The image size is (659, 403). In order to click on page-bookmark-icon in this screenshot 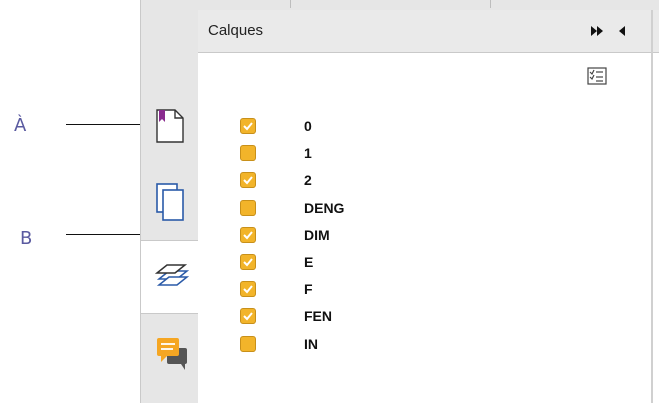, I will do `click(170, 126)`.